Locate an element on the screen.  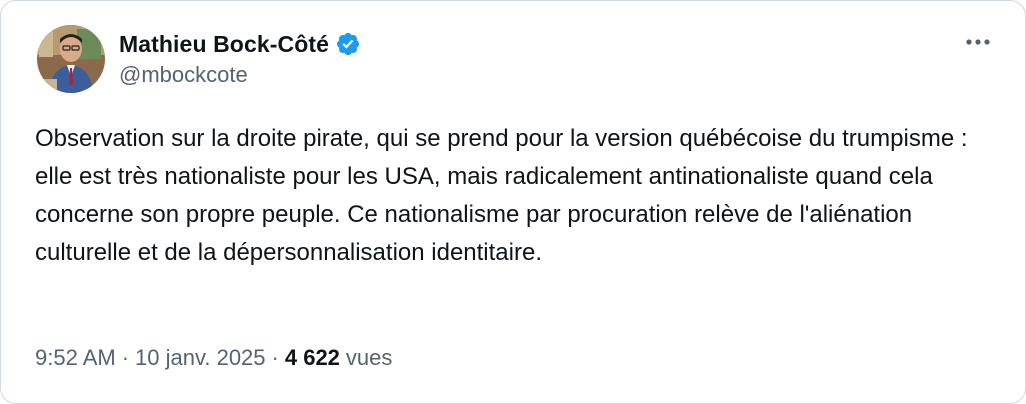
more-options-button is located at coordinates (978, 42).